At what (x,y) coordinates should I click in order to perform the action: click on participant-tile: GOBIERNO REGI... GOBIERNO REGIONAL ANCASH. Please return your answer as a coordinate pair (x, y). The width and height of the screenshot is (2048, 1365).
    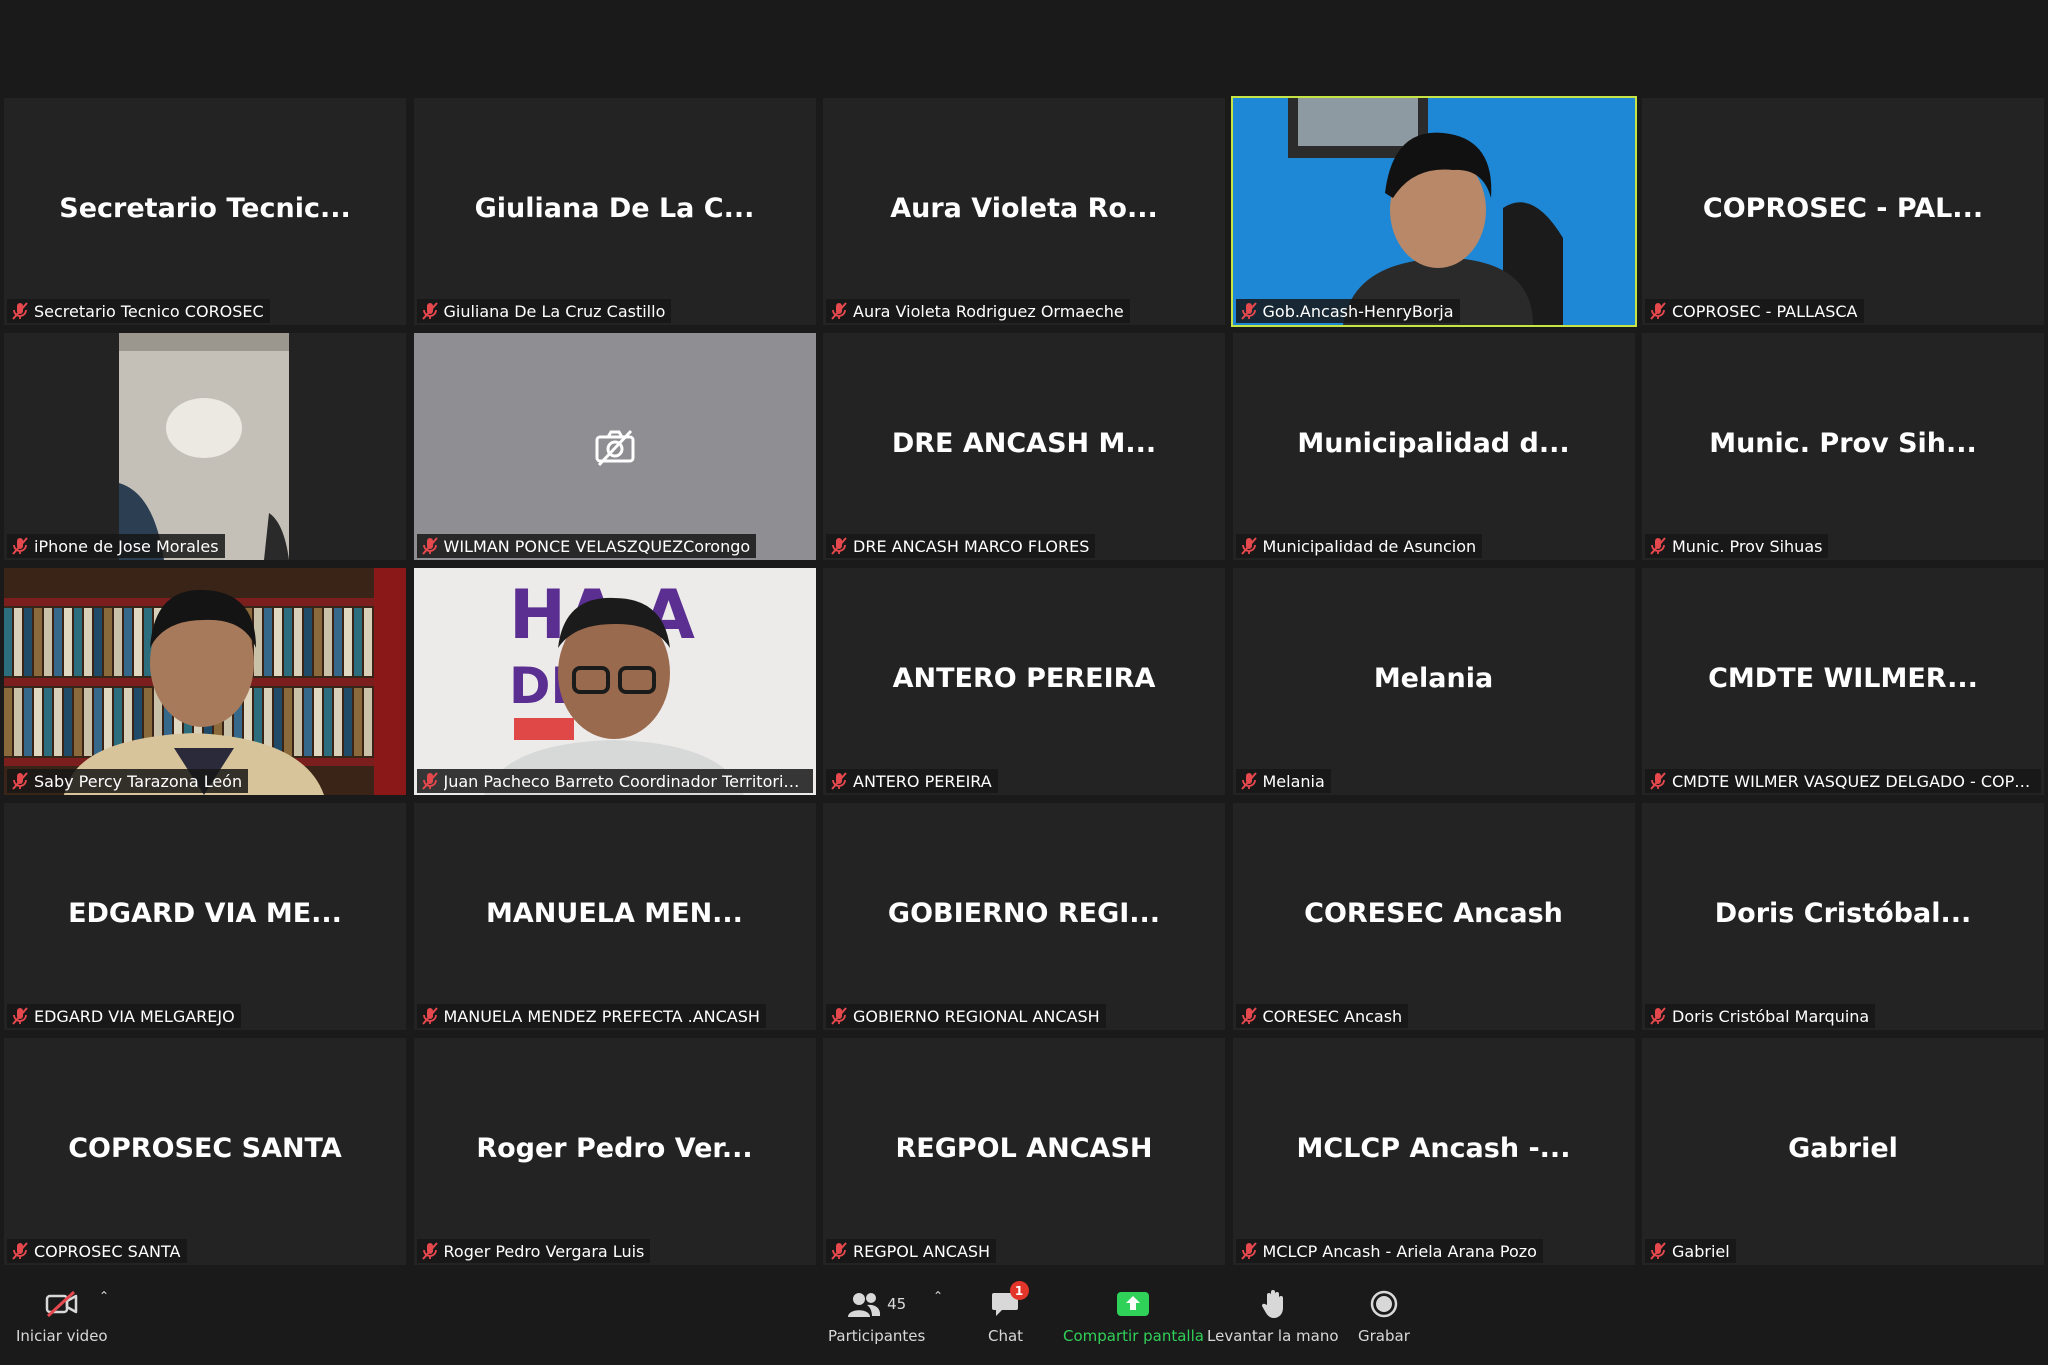
    Looking at the image, I should click on (1024, 916).